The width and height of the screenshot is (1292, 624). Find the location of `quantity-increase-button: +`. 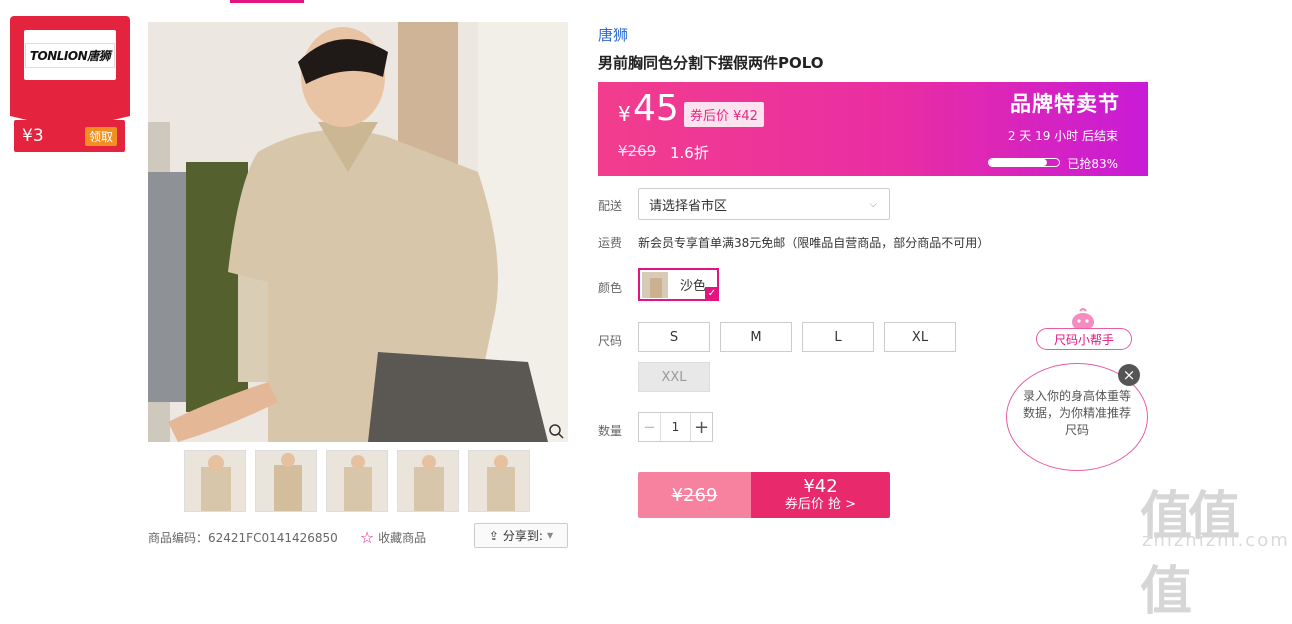

quantity-increase-button: + is located at coordinates (701, 427).